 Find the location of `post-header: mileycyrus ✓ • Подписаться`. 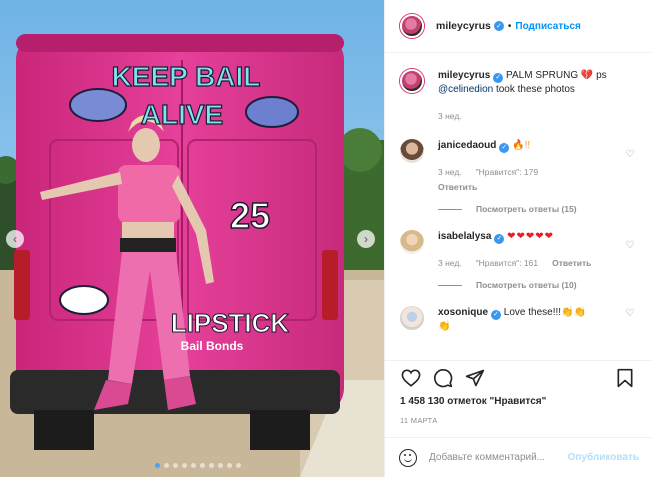

post-header: mileycyrus ✓ • Подписаться is located at coordinates (518, 26).